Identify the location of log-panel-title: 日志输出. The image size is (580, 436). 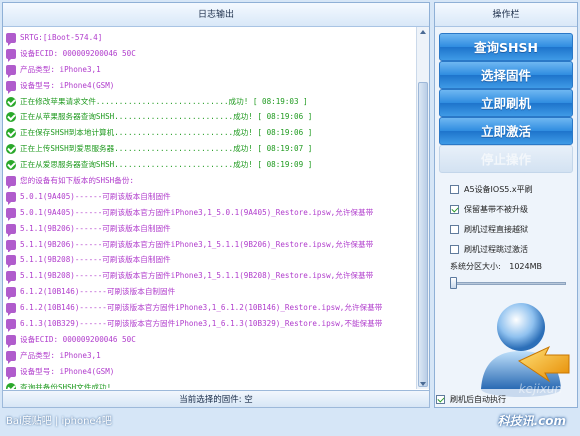
(216, 15).